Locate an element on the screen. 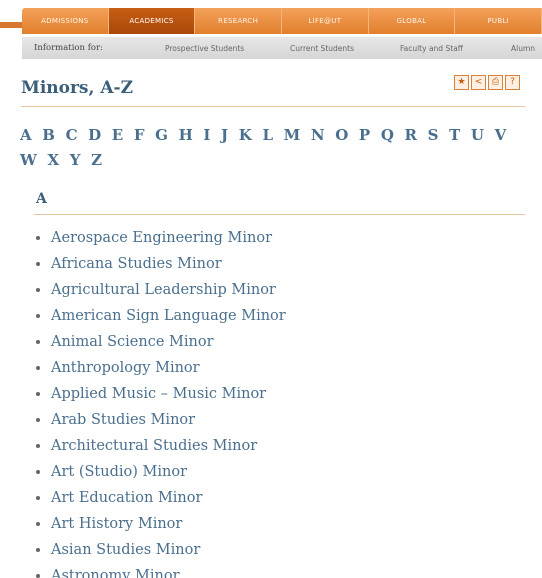 The width and height of the screenshot is (542, 578). list-item: Animal Science Minor is located at coordinates (161, 342).